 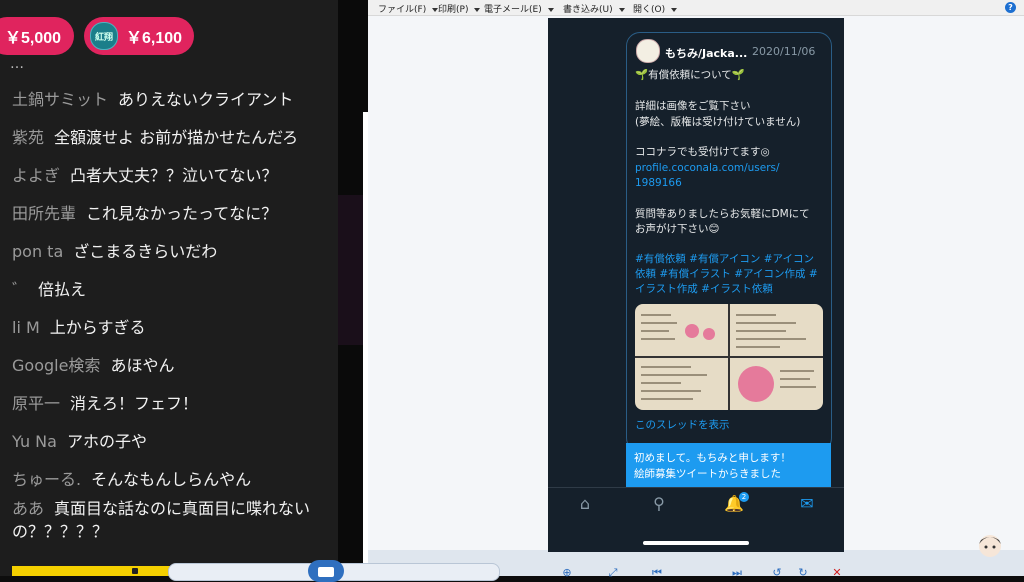 I want to click on next-icon: ⏭, so click(x=737, y=573).